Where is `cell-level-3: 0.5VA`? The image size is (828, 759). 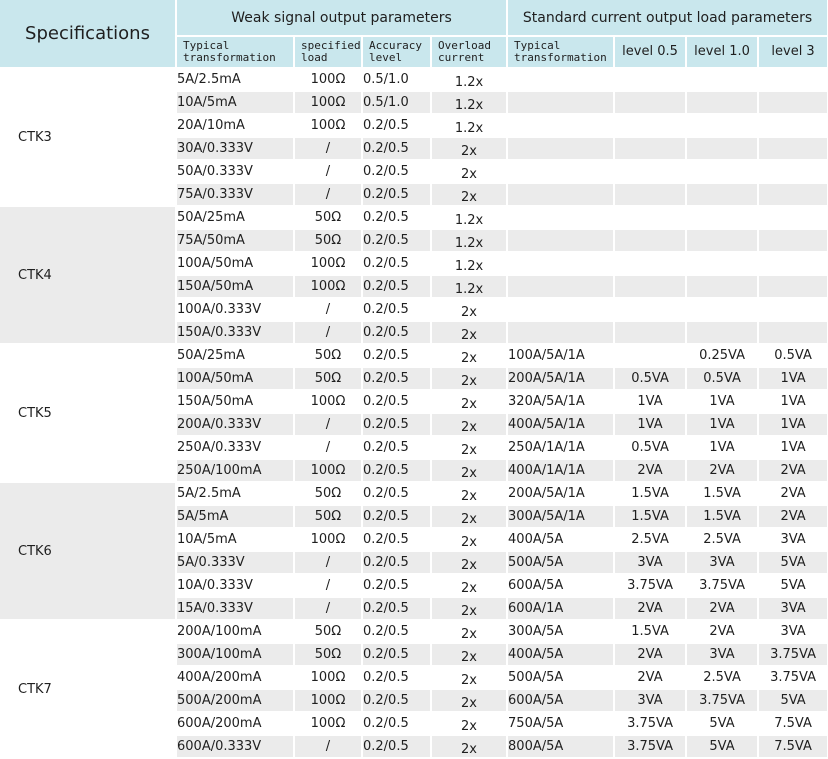
cell-level-3: 0.5VA is located at coordinates (793, 356).